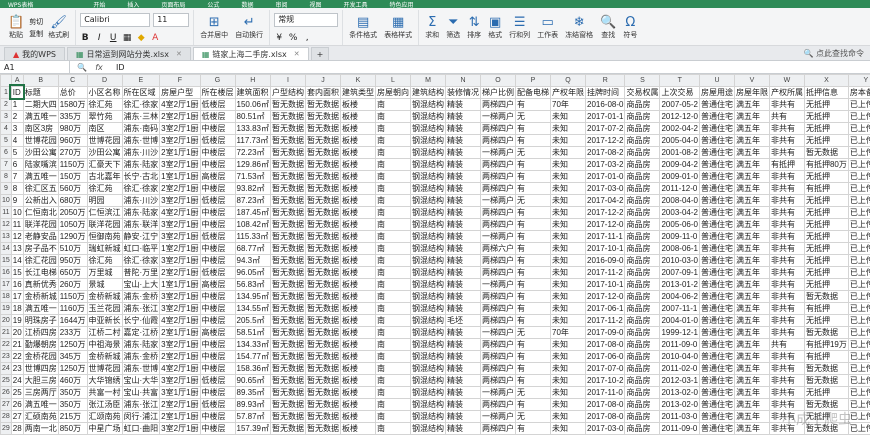 This screenshot has height=438, width=870. Describe the element at coordinates (679, 404) in the screenshot. I see `cell: 2013-02-0` at that location.